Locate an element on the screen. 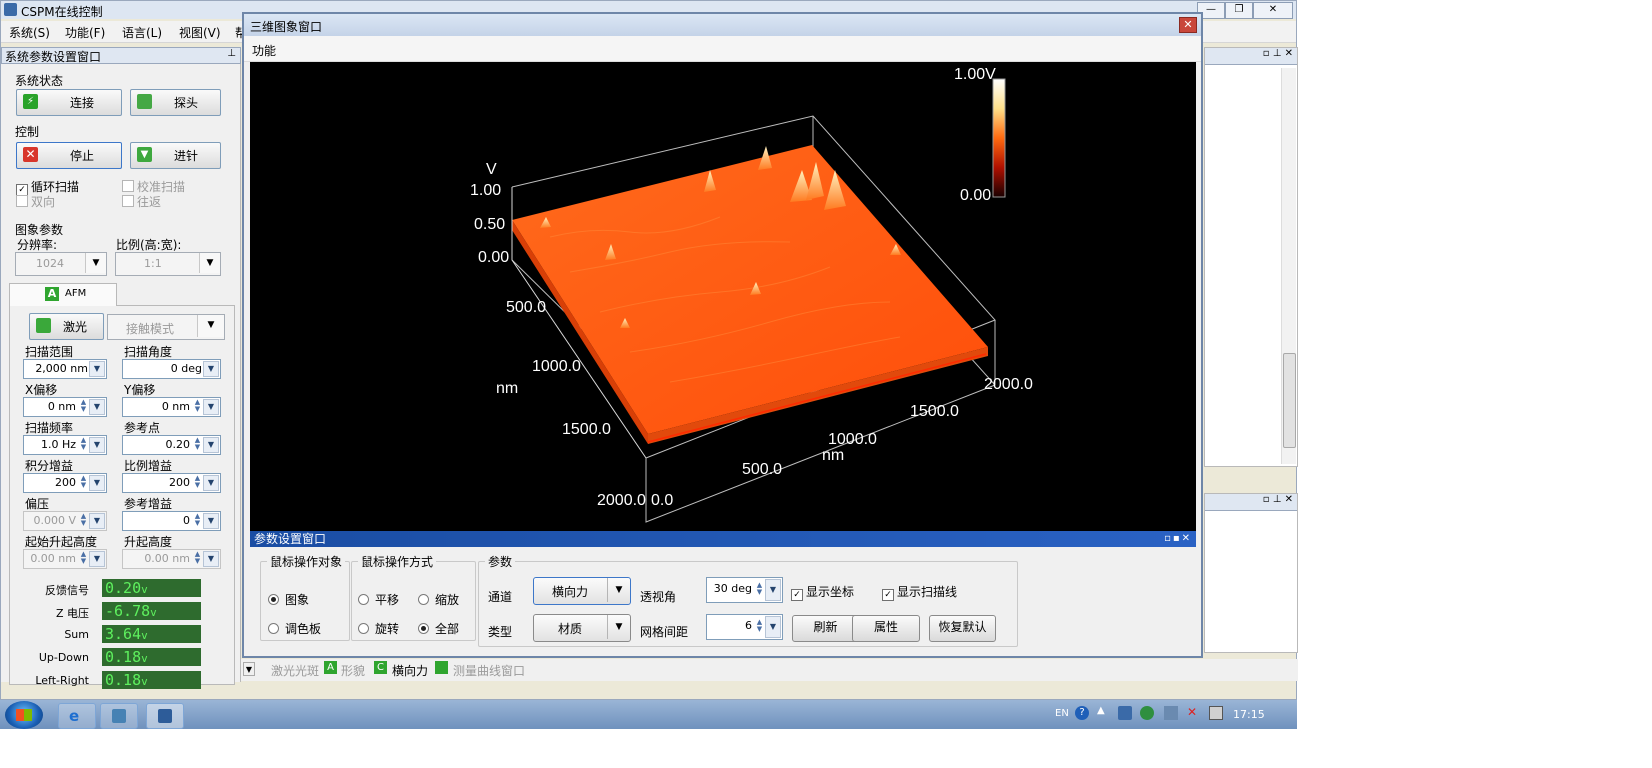 The width and height of the screenshot is (1652, 768). stop-button: ✕ 停止 is located at coordinates (69, 155).